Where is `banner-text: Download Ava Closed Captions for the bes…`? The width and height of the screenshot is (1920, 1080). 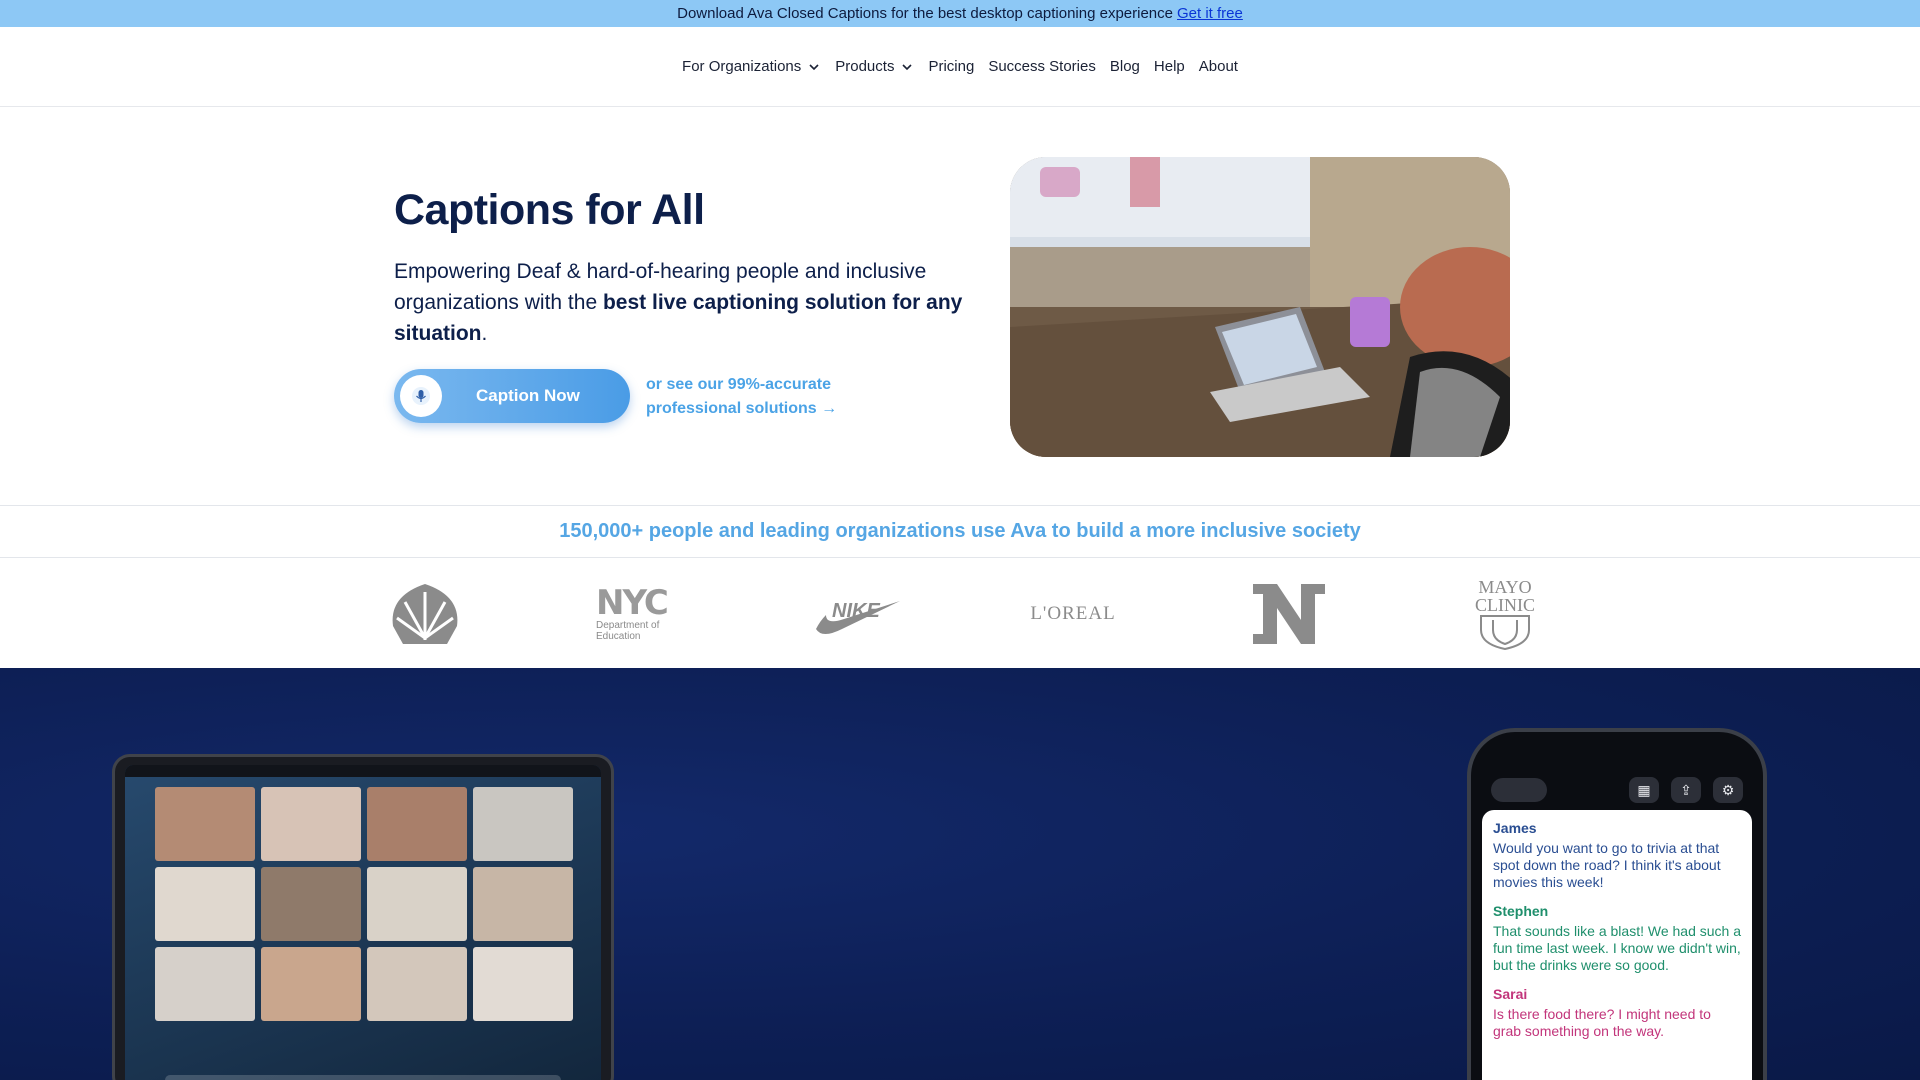 banner-text: Download Ava Closed Captions for the bes… is located at coordinates (925, 13).